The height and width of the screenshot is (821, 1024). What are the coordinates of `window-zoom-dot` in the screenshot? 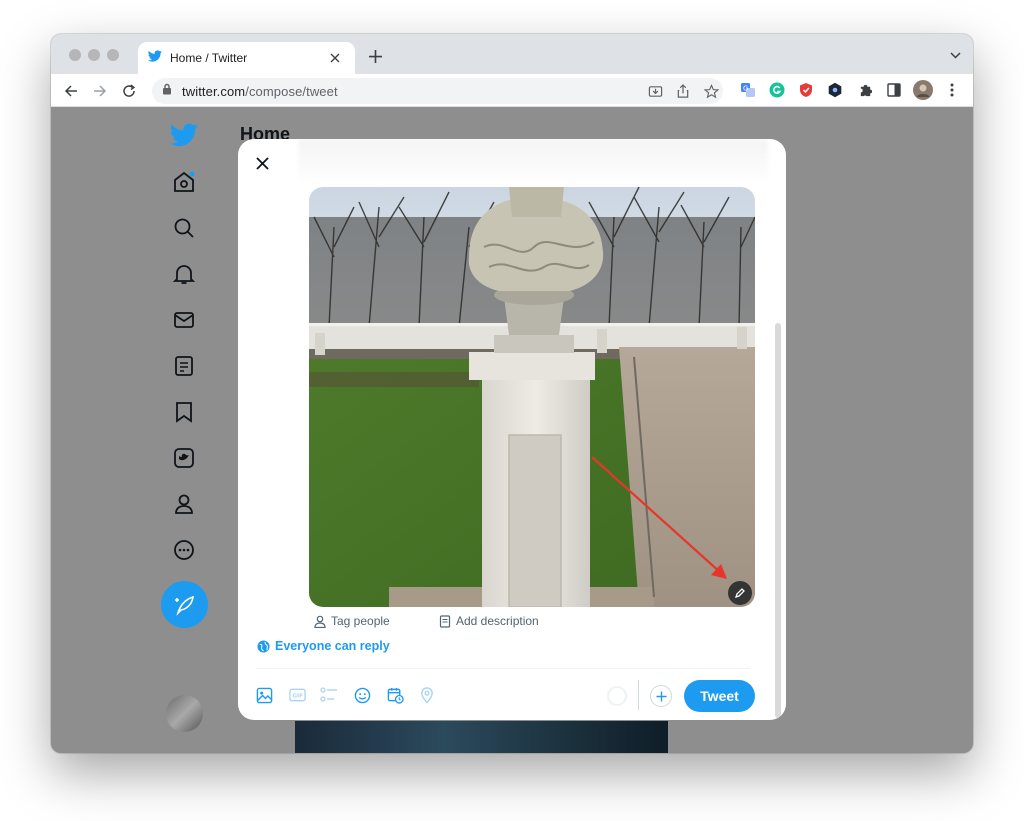 It's located at (113, 55).